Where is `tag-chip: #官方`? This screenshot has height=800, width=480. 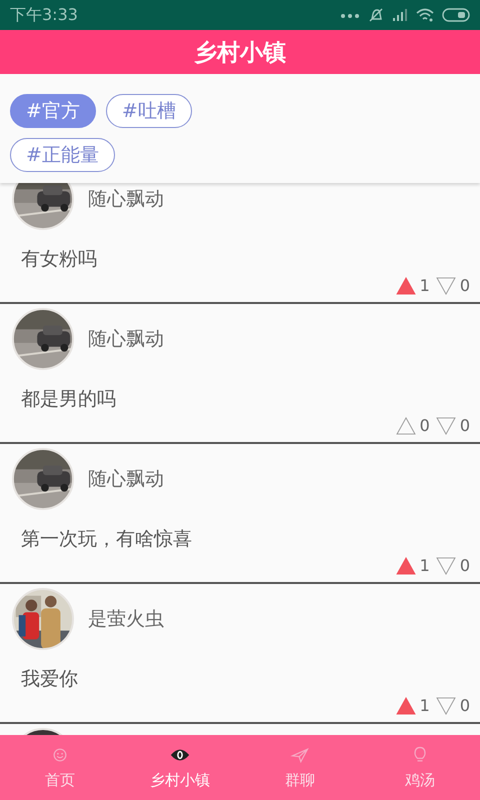 tag-chip: #官方 is located at coordinates (53, 111).